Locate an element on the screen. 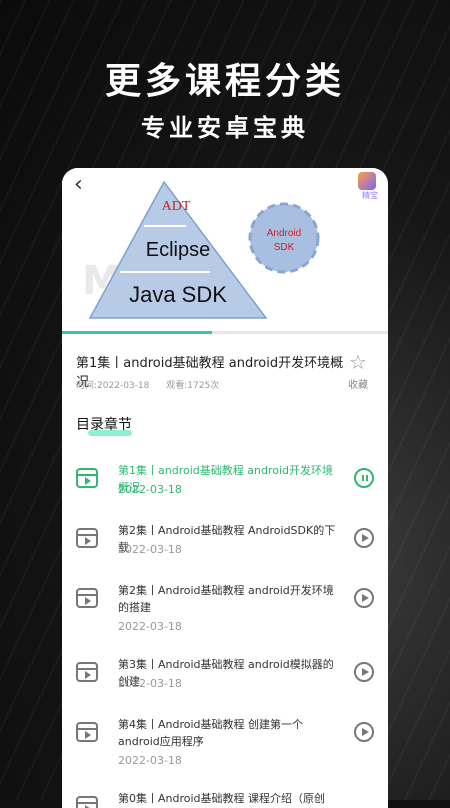  meta-views-label: 观看: is located at coordinates (177, 386).